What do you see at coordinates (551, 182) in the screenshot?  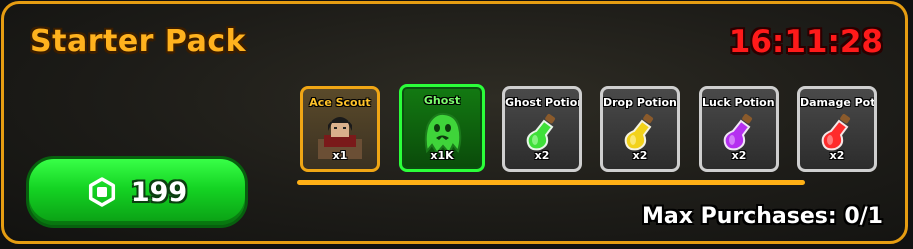 I see `items-progress-bar` at bounding box center [551, 182].